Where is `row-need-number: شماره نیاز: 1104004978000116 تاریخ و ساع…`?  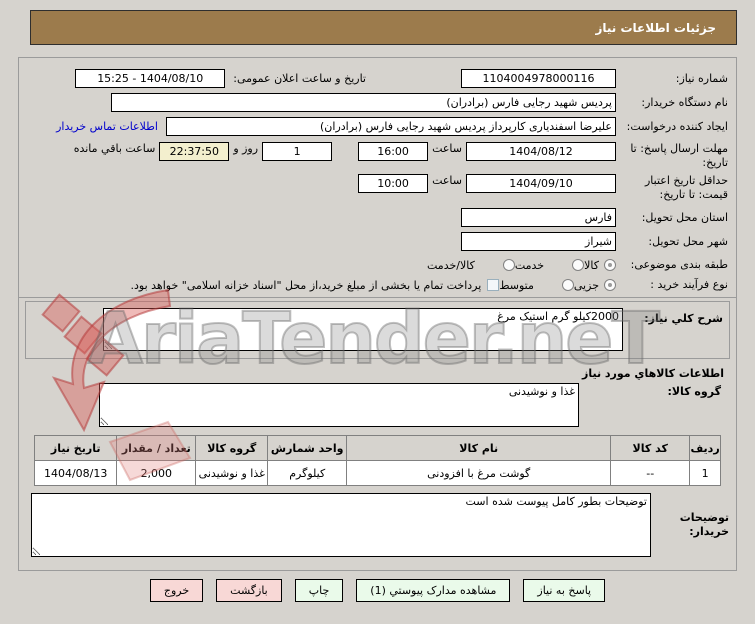
row-need-number: شماره نیاز: 1104004978000116 تاریخ و ساع… is located at coordinates (377, 78).